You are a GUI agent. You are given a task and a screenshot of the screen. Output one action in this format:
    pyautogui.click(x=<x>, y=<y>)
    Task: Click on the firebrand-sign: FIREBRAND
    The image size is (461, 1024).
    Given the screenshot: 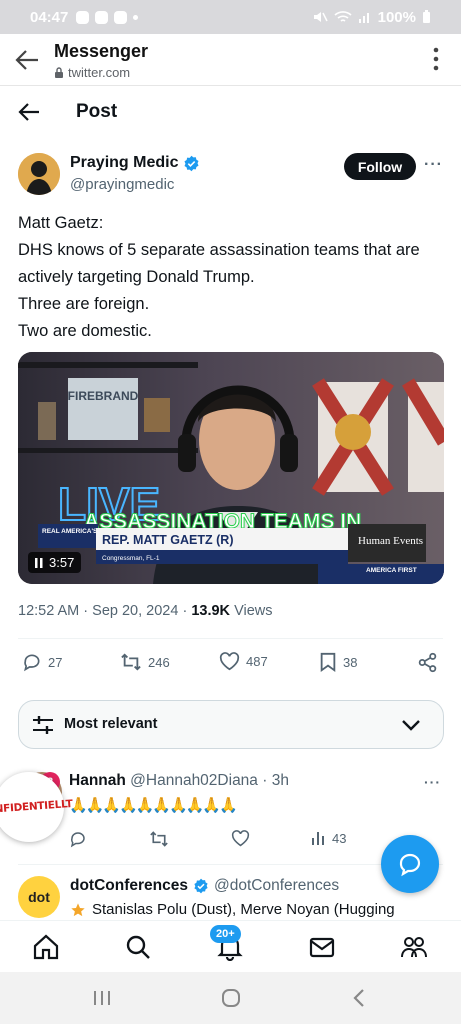 What is the action you would take?
    pyautogui.click(x=103, y=396)
    